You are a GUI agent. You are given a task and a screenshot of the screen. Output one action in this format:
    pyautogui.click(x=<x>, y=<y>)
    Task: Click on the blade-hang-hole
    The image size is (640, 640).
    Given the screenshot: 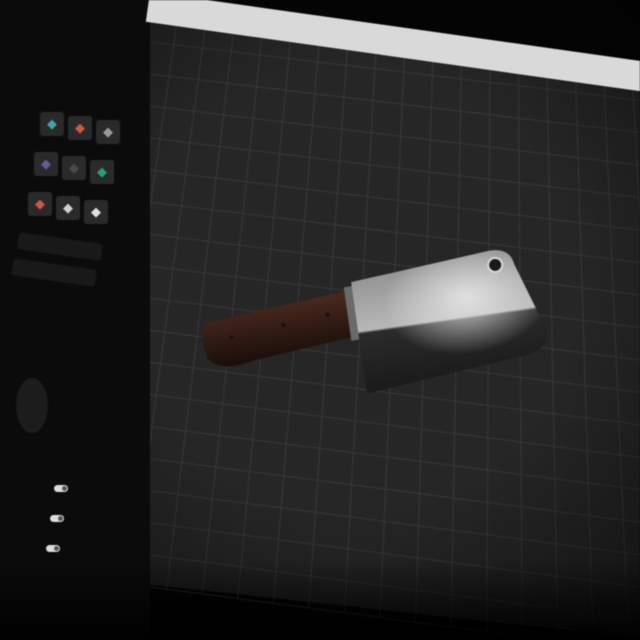 What is the action you would take?
    pyautogui.click(x=495, y=264)
    